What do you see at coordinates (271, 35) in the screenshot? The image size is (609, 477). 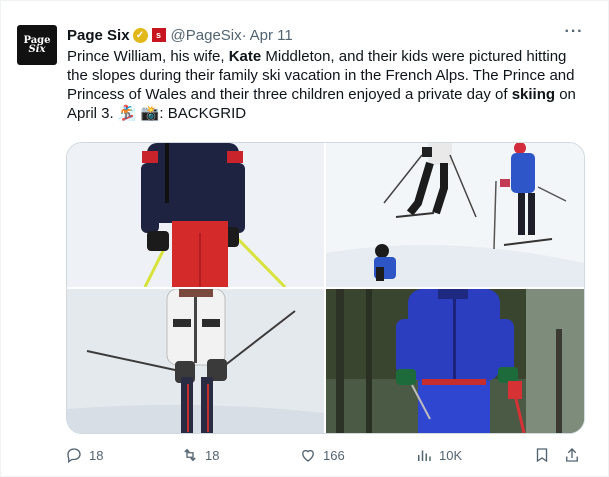 I see `tweet-date: Apr 11` at bounding box center [271, 35].